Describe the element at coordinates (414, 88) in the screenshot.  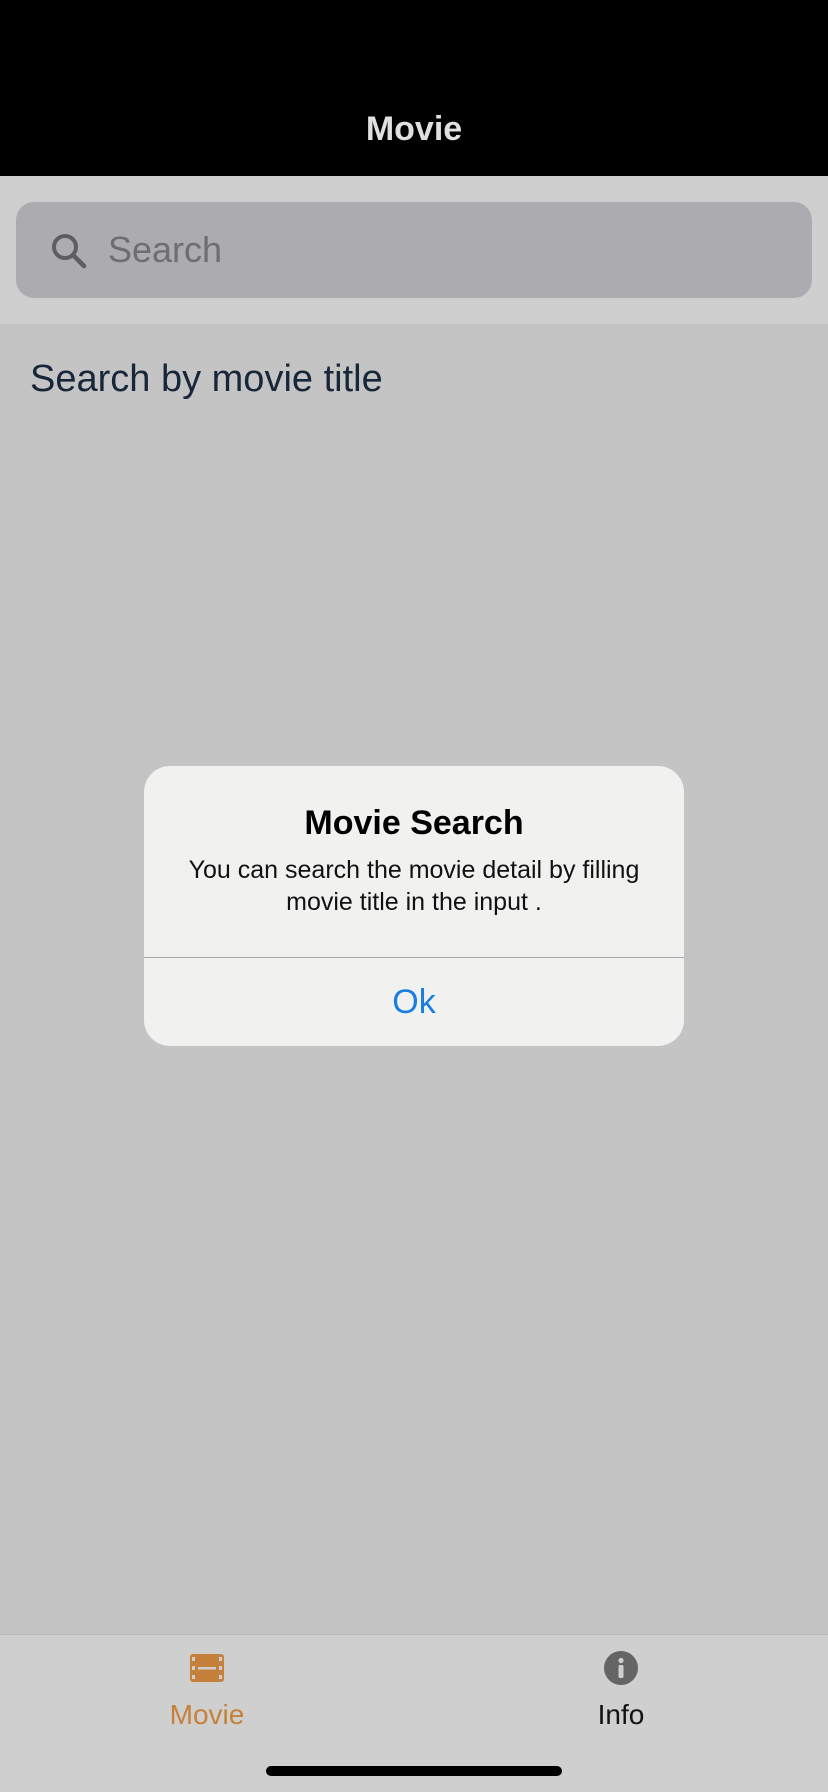
I see `navigation-bar: Movie` at that location.